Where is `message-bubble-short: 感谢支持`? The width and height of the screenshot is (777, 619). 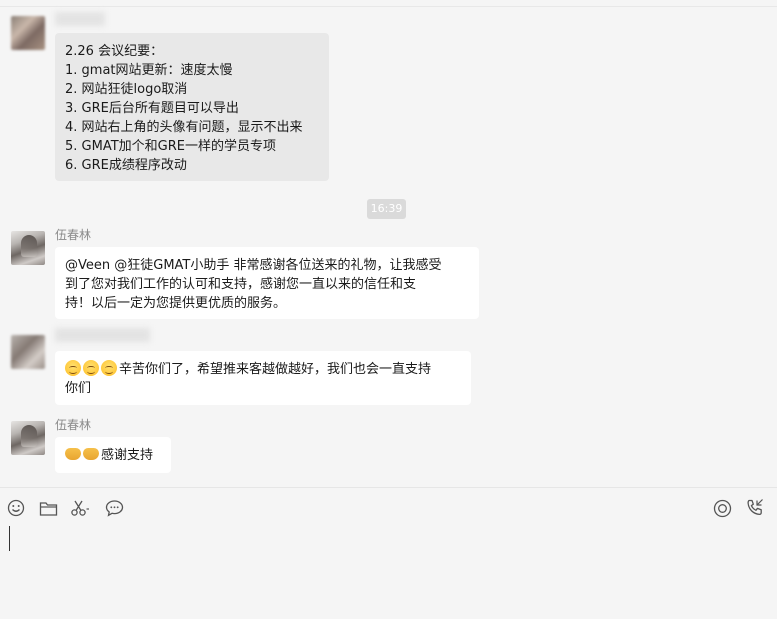 message-bubble-short: 感谢支持 is located at coordinates (113, 455).